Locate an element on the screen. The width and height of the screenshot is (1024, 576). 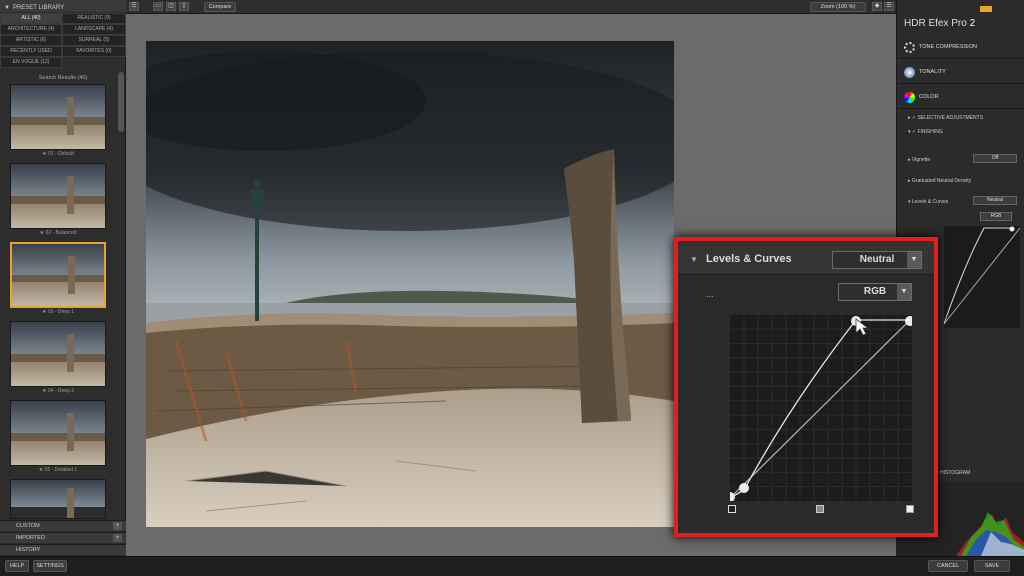
help-button: HELP is located at coordinates (17, 566).